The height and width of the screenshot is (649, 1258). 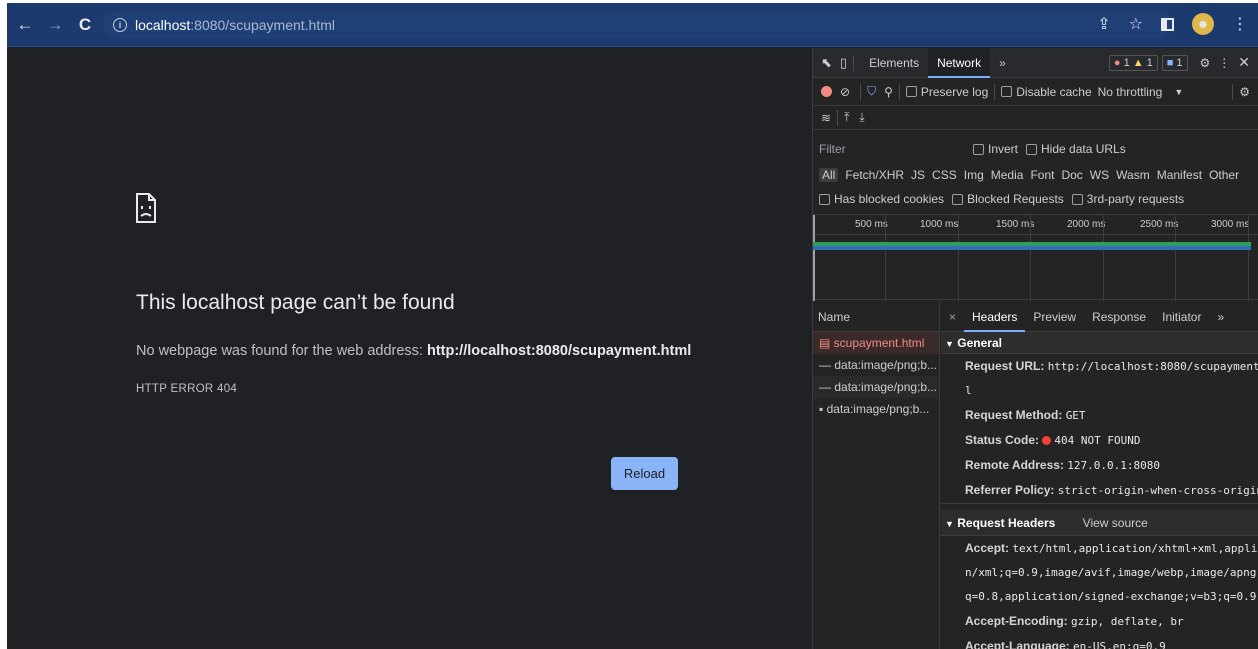 What do you see at coordinates (944, 175) in the screenshot?
I see `type-filter-css: CSS` at bounding box center [944, 175].